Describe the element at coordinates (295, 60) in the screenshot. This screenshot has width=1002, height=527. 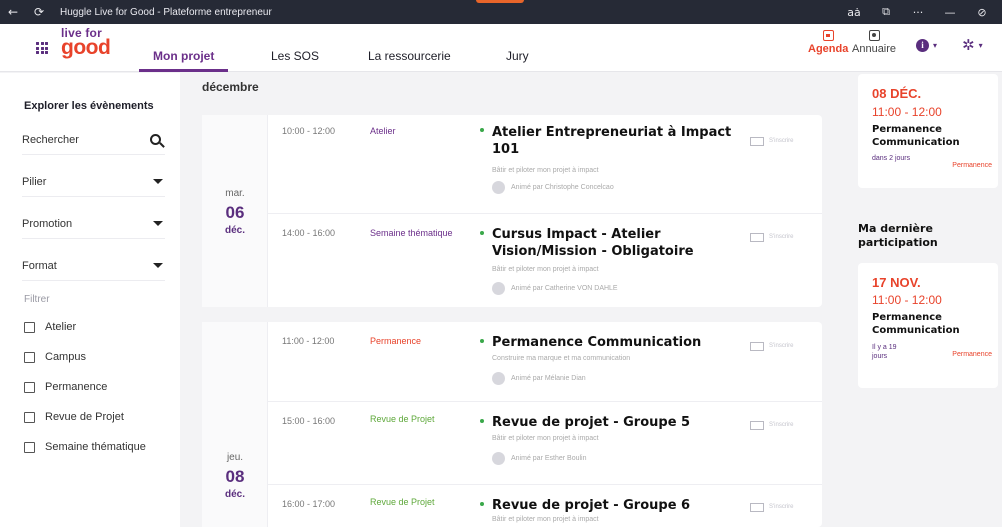
I see `tab-les-sos: Les SOS` at that location.